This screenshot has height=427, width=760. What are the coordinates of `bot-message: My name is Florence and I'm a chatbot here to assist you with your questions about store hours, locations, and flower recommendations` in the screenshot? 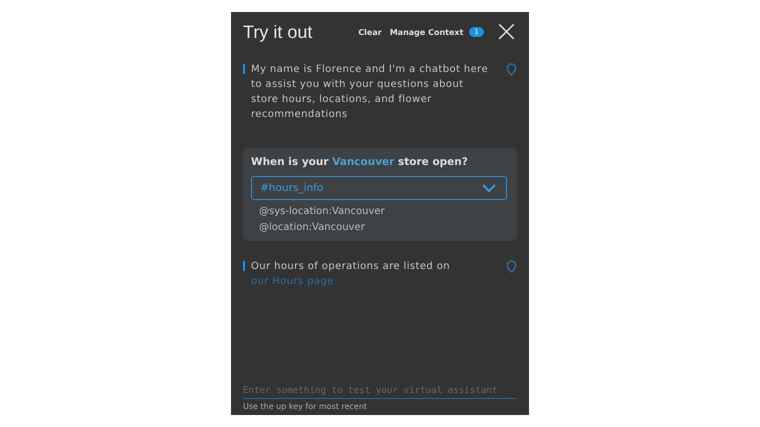 It's located at (369, 92).